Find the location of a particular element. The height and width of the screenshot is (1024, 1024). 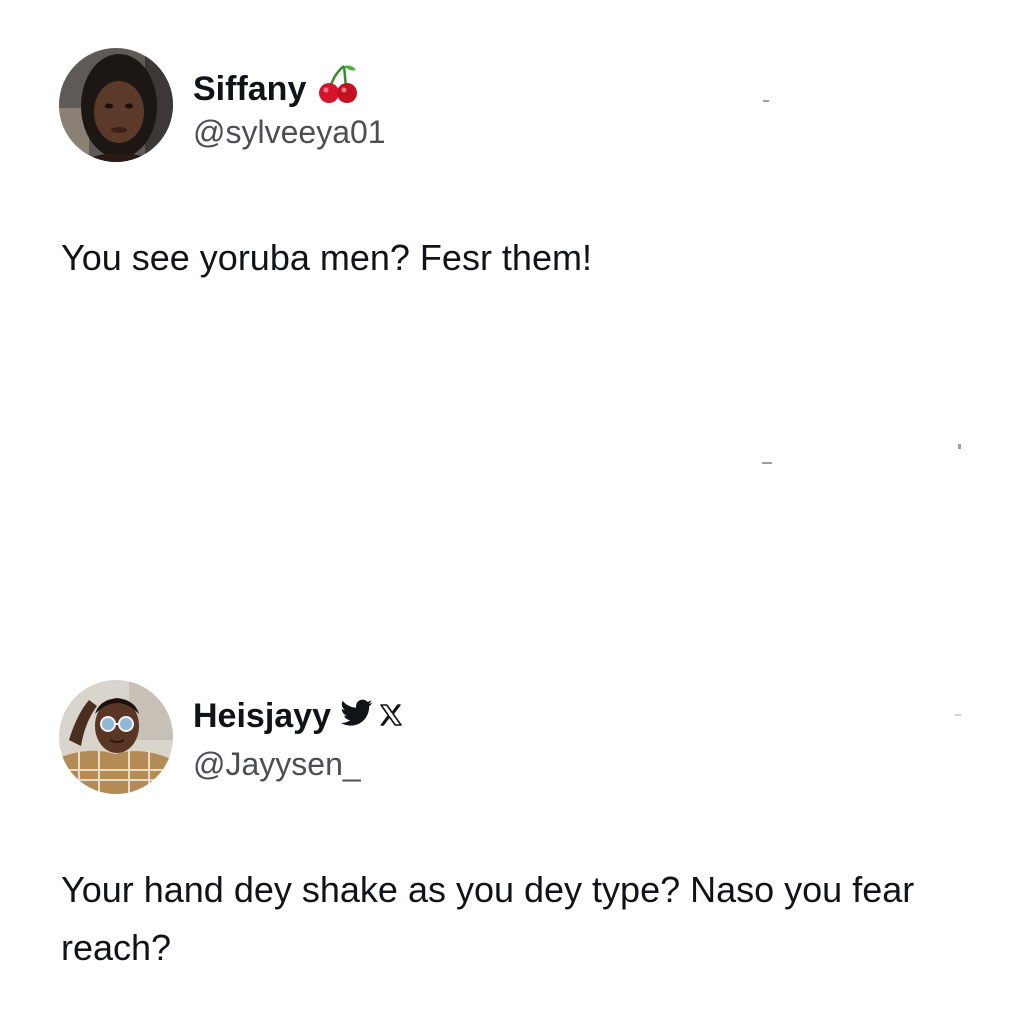

display-name-text: Heisjayy is located at coordinates (262, 716).